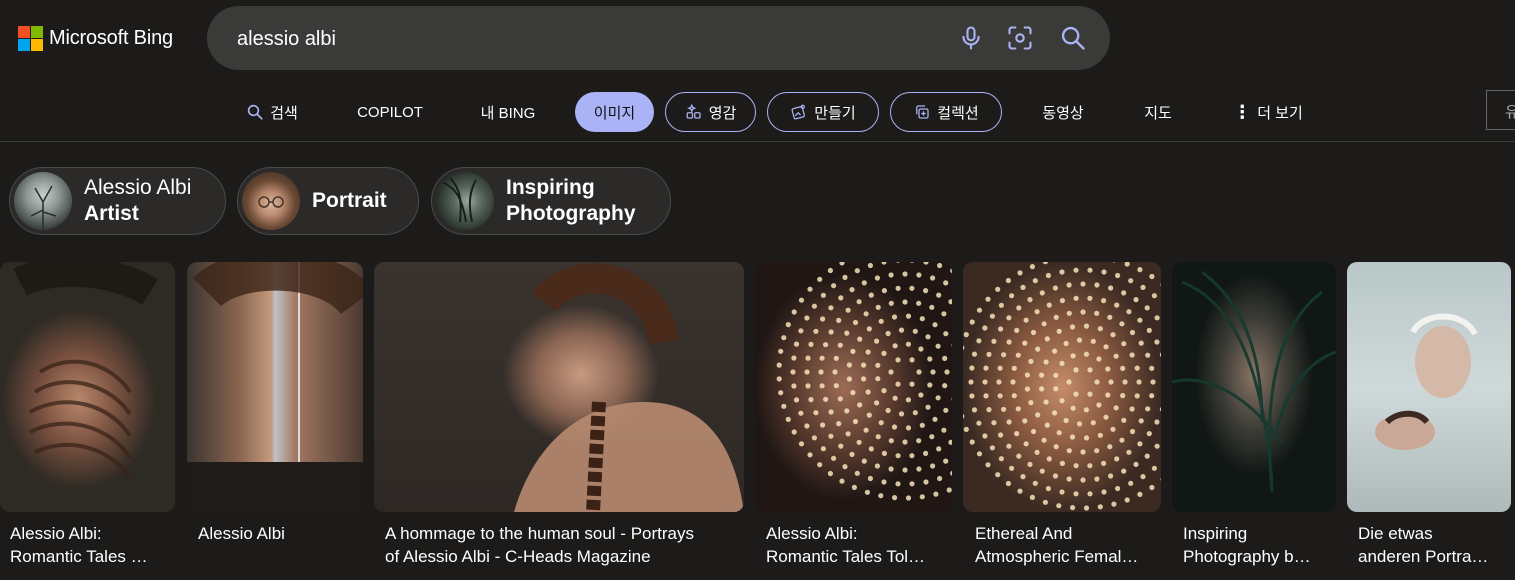 The width and height of the screenshot is (1515, 580). Describe the element at coordinates (138, 187) in the screenshot. I see `chip-line1: Alessio Albi` at that location.